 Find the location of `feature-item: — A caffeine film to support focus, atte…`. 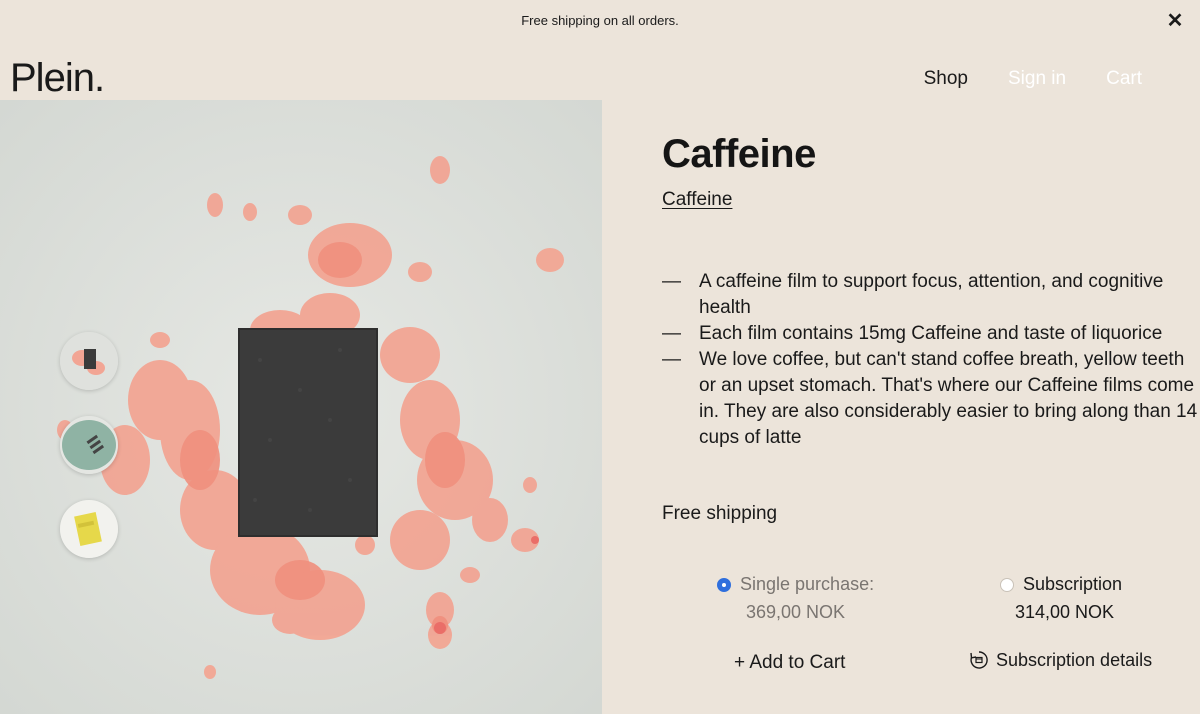

feature-item: — A caffeine film to support focus, atte… is located at coordinates (930, 295).